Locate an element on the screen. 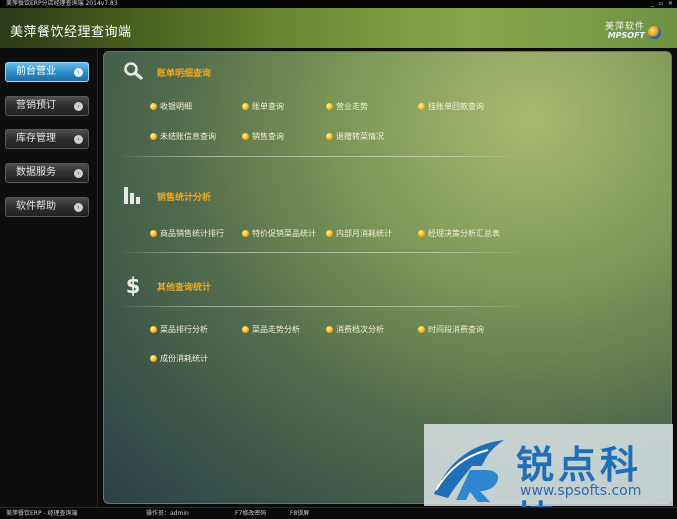 Image resolution: width=677 pixels, height=519 pixels. link-special-promo-stats: 特价促销菜品统计 is located at coordinates (279, 234).